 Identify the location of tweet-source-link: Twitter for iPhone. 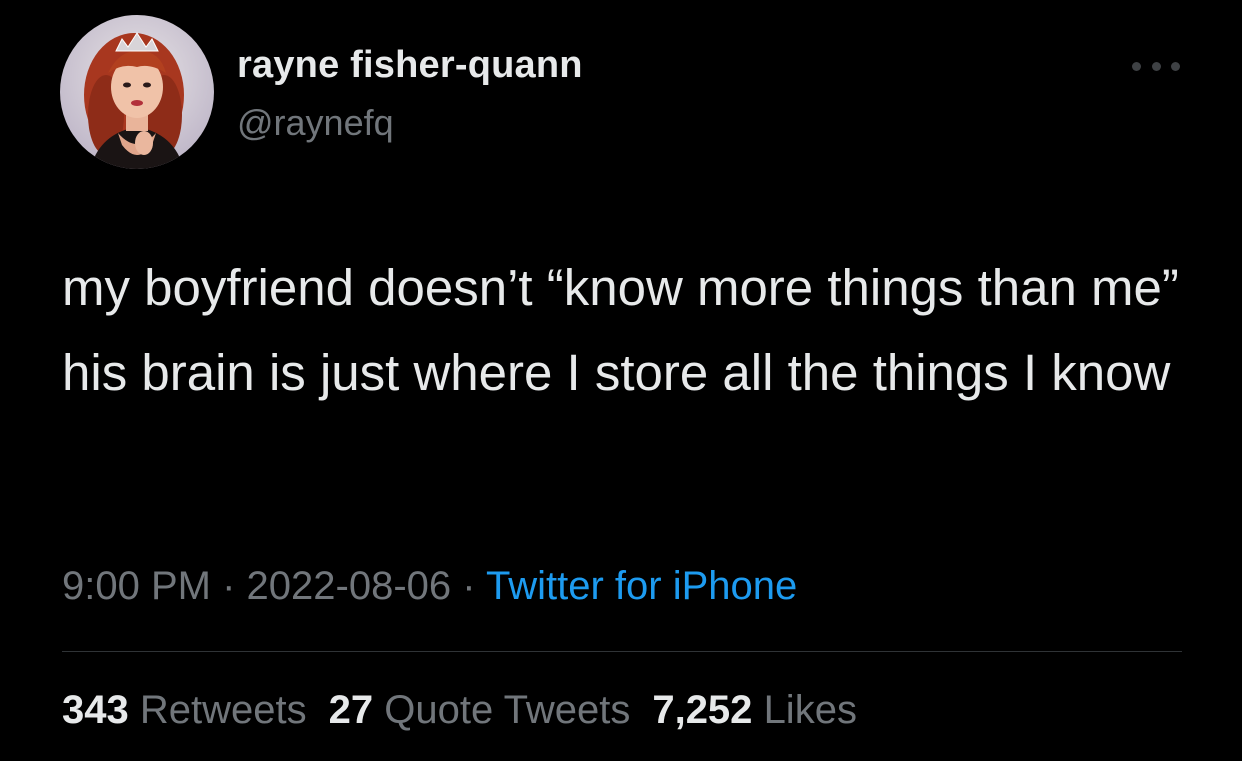
(641, 586).